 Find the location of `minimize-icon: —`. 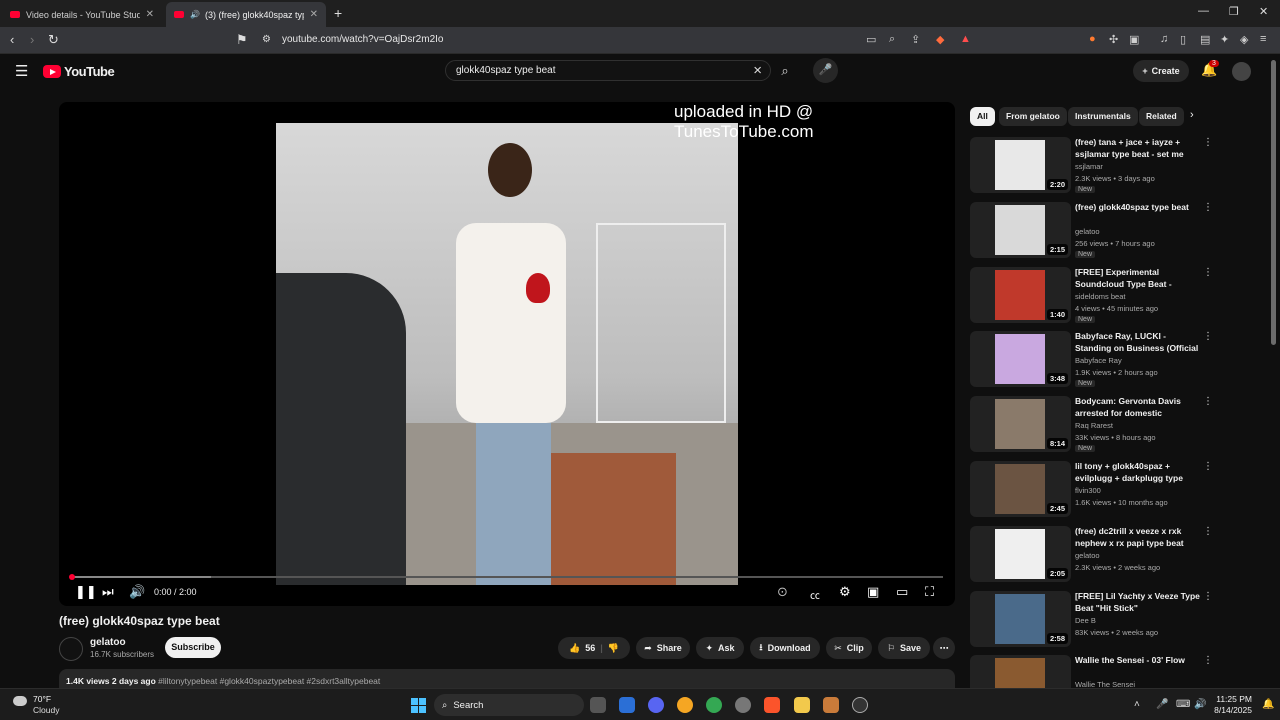

minimize-icon: — is located at coordinates (1203, 11).